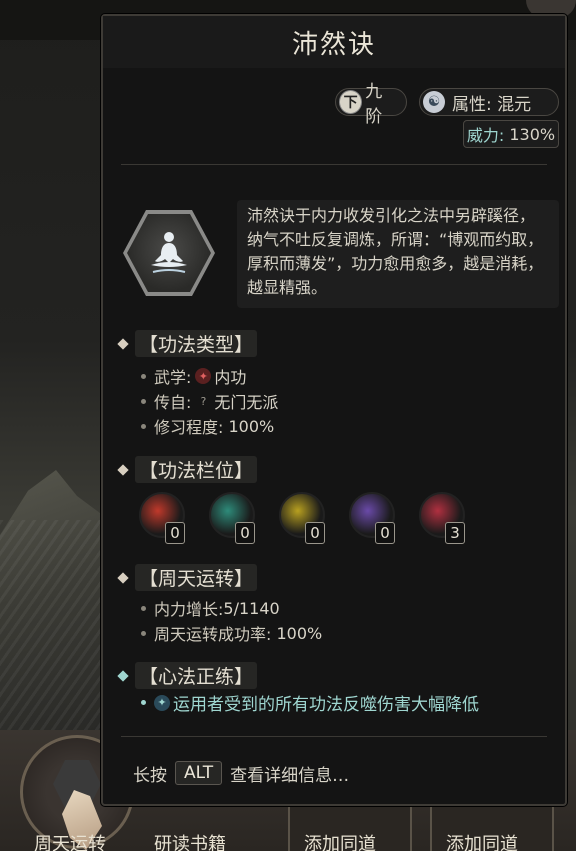 This screenshot has height=851, width=576. Describe the element at coordinates (193, 376) in the screenshot. I see `martial-row: 武学: ✦ 内功` at that location.